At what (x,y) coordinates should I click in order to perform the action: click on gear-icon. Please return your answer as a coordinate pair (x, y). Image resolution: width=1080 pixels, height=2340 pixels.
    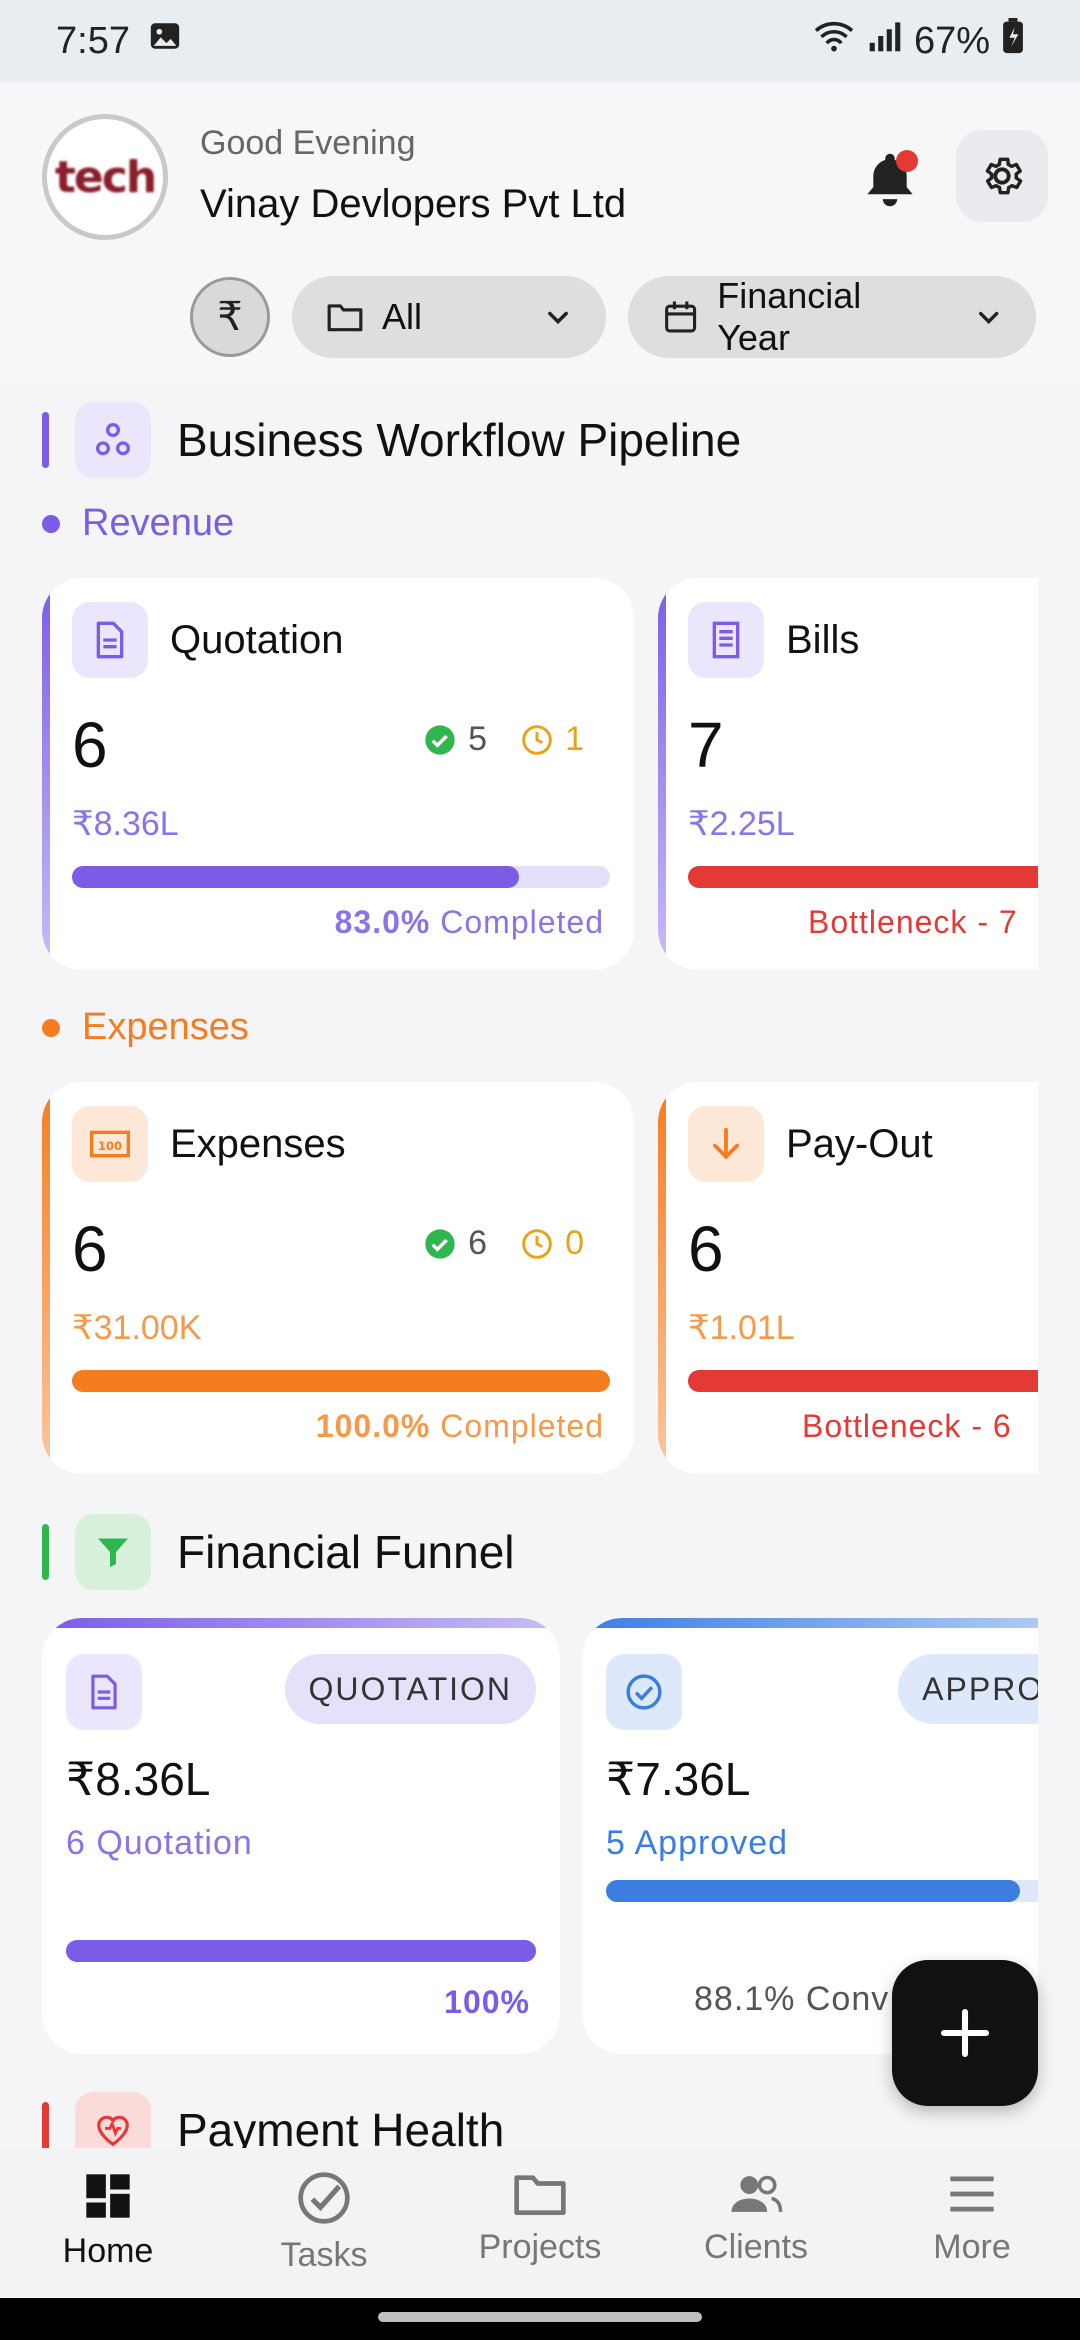
    Looking at the image, I should click on (1004, 176).